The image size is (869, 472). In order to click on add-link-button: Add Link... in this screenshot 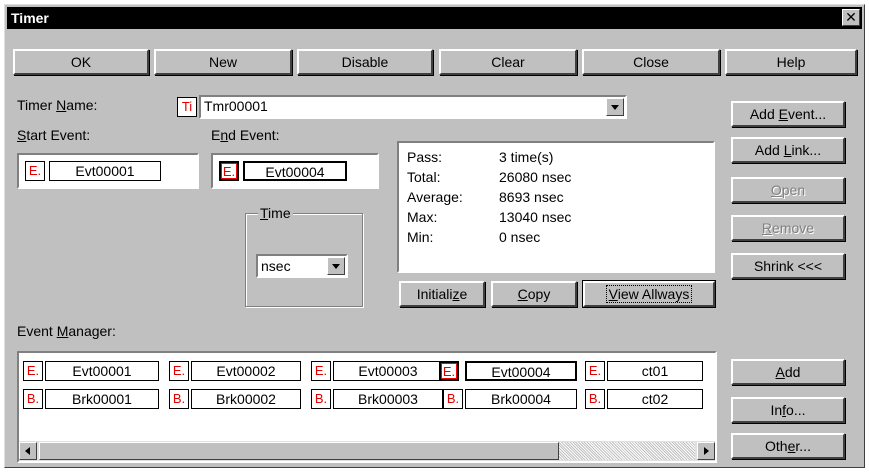, I will do `click(788, 150)`.